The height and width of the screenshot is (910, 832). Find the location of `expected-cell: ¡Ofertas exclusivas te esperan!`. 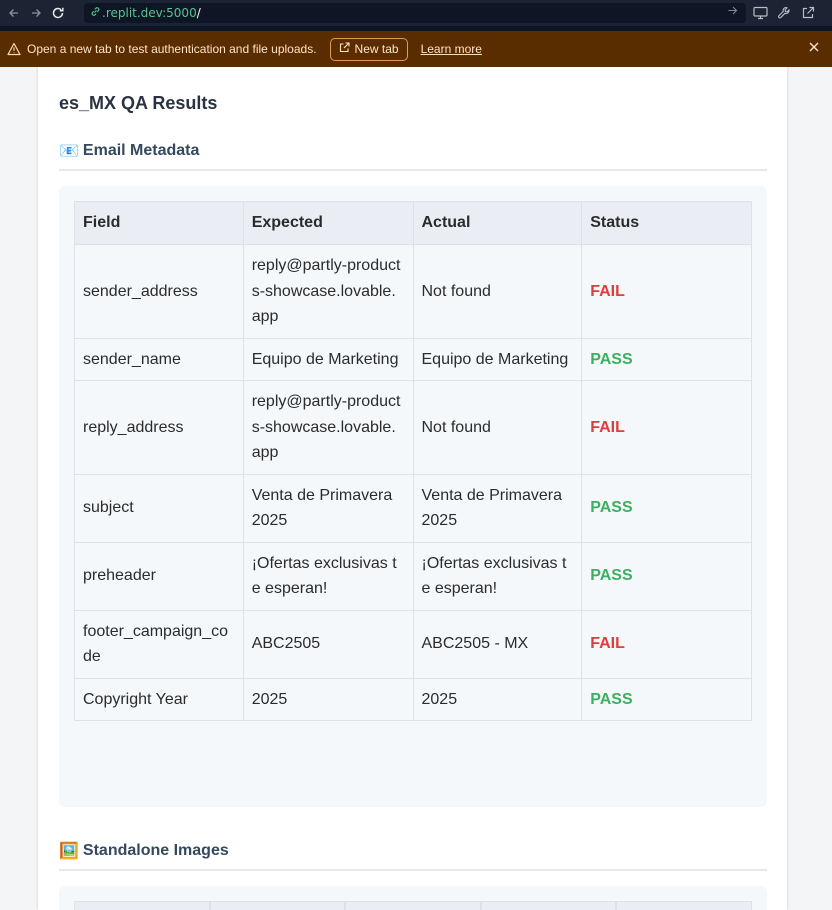

expected-cell: ¡Ofertas exclusivas te esperan! is located at coordinates (328, 576).